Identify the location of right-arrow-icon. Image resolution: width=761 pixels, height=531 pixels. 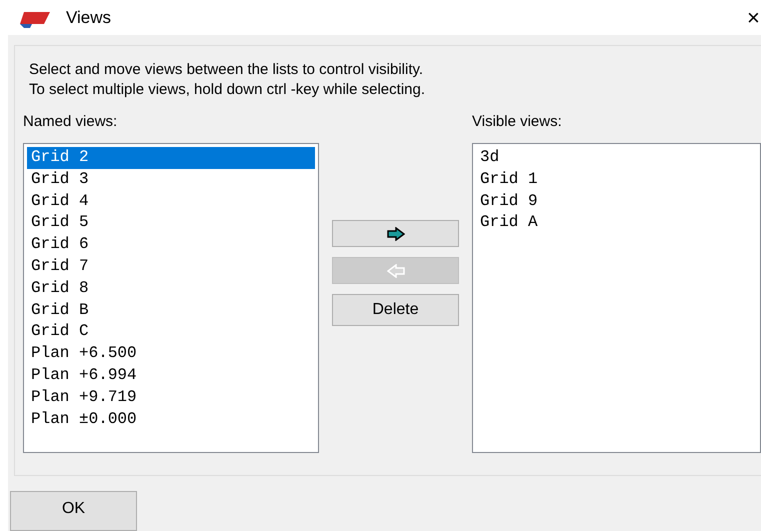
(395, 233).